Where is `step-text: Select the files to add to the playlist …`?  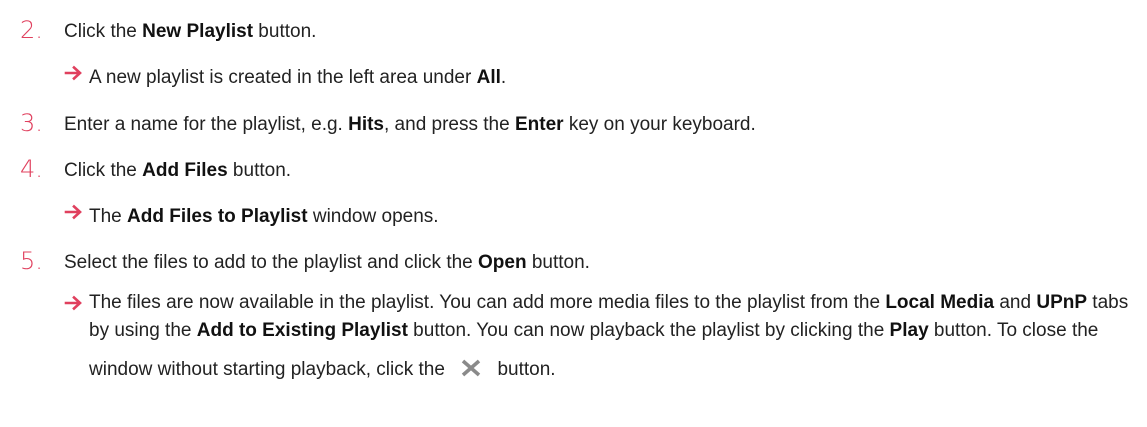 step-text: Select the files to add to the playlist … is located at coordinates (327, 262).